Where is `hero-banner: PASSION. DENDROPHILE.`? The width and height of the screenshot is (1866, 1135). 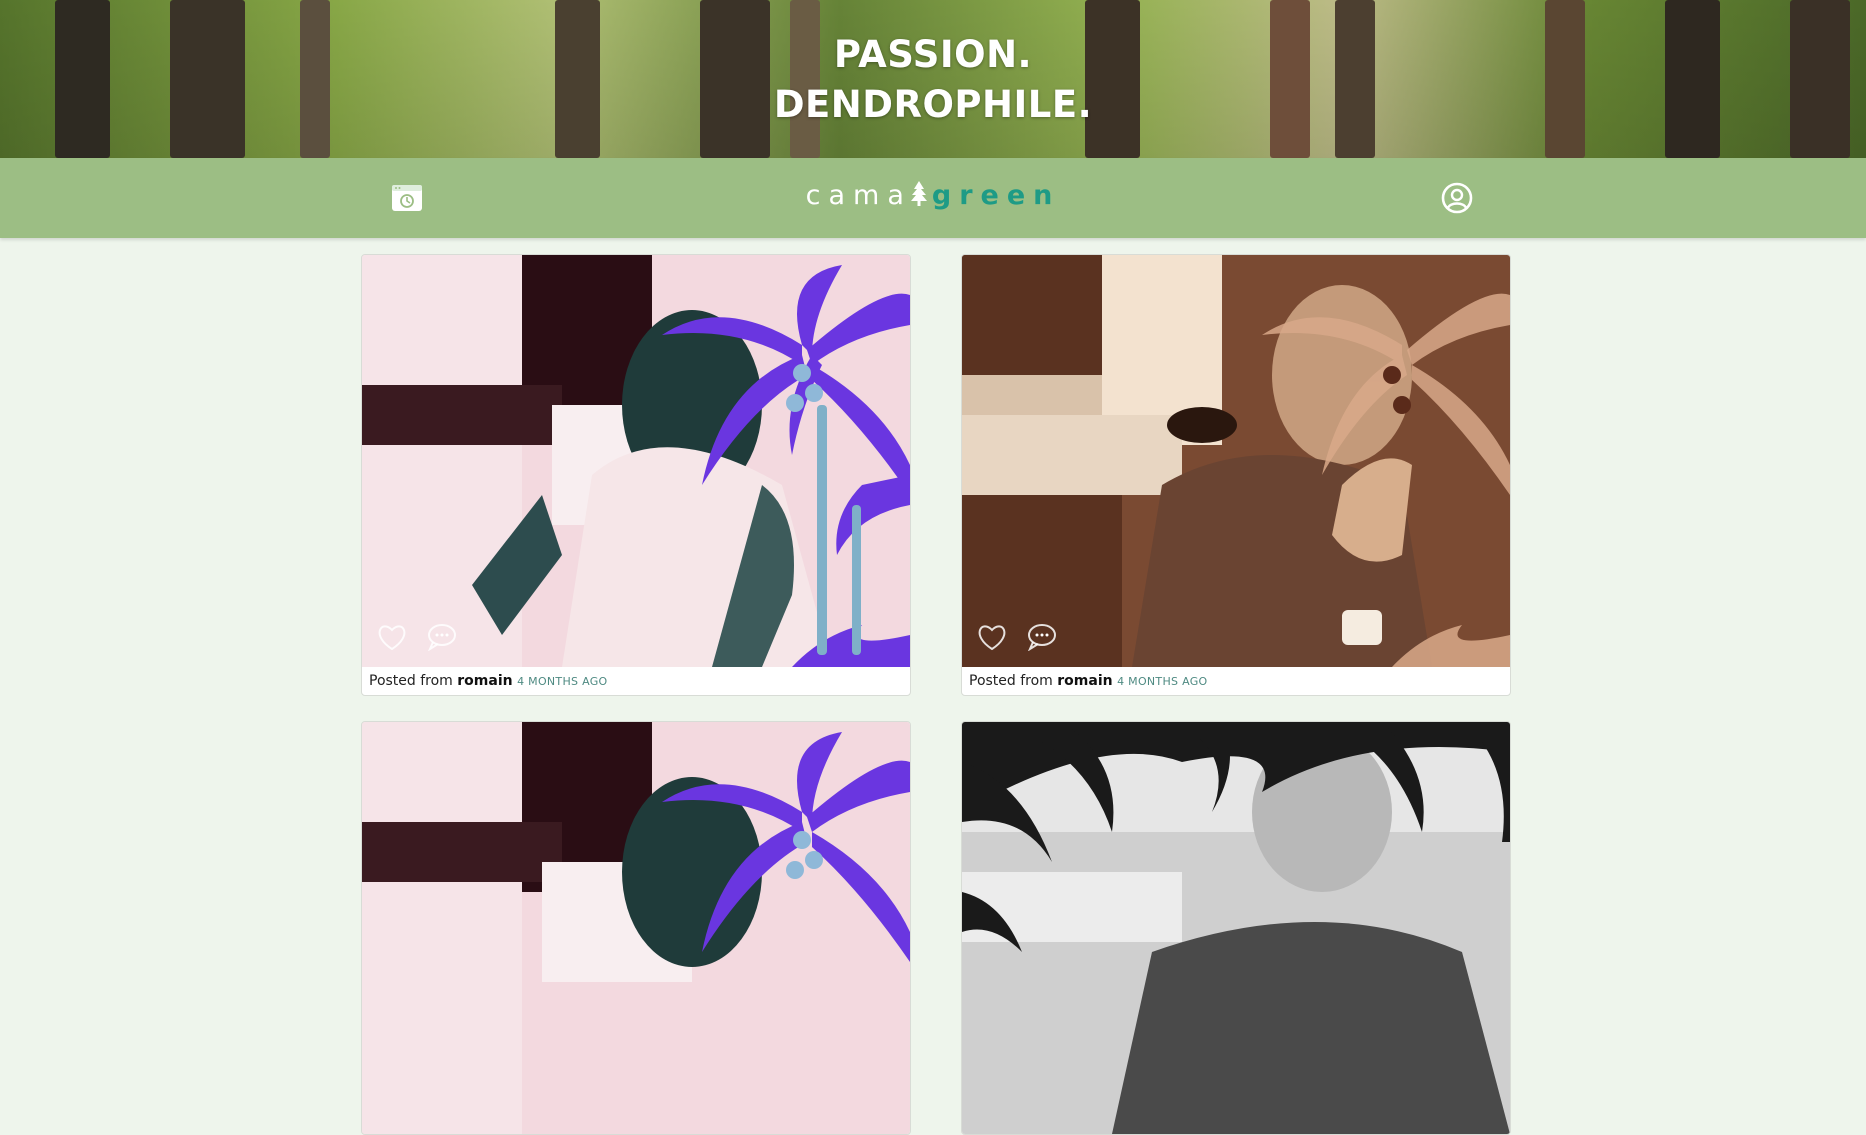 hero-banner: PASSION. DENDROPHILE. is located at coordinates (933, 79).